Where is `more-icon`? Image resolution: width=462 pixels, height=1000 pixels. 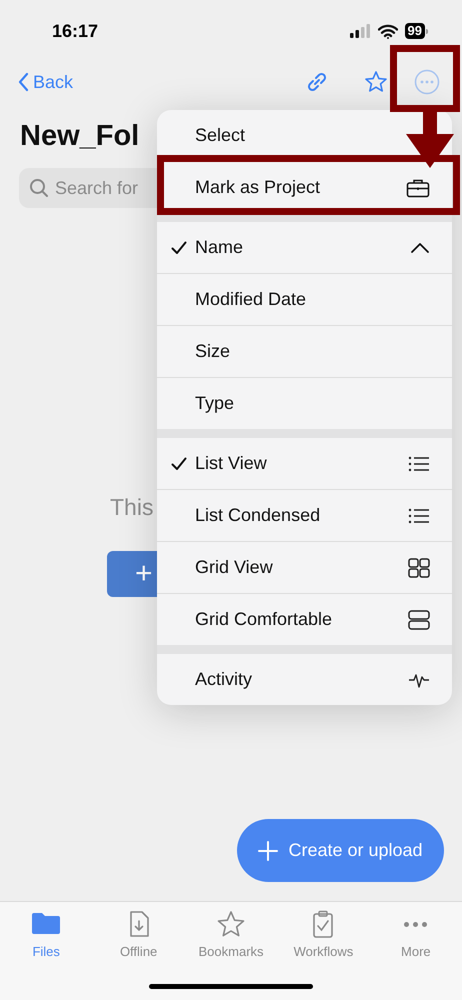 more-icon is located at coordinates (415, 924).